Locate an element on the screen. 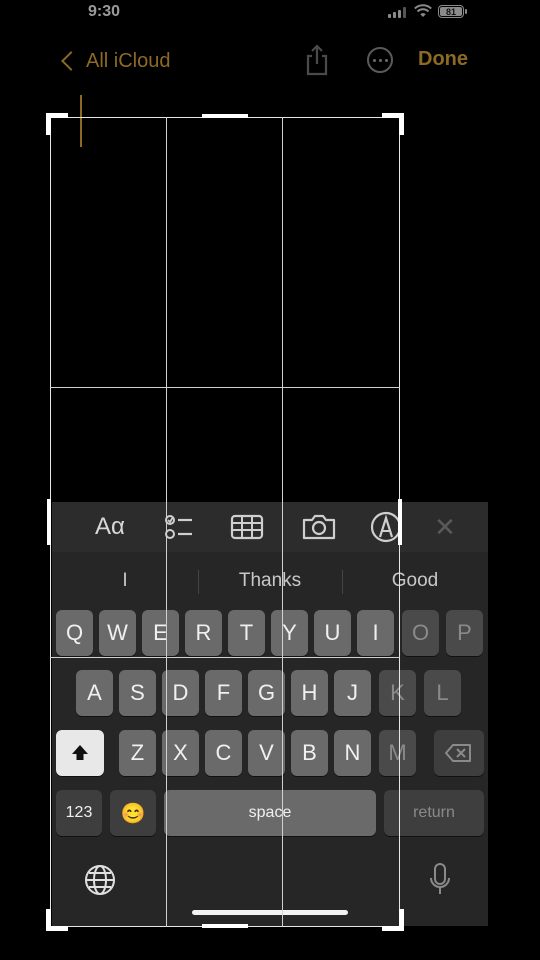  key-t: T is located at coordinates (246, 633).